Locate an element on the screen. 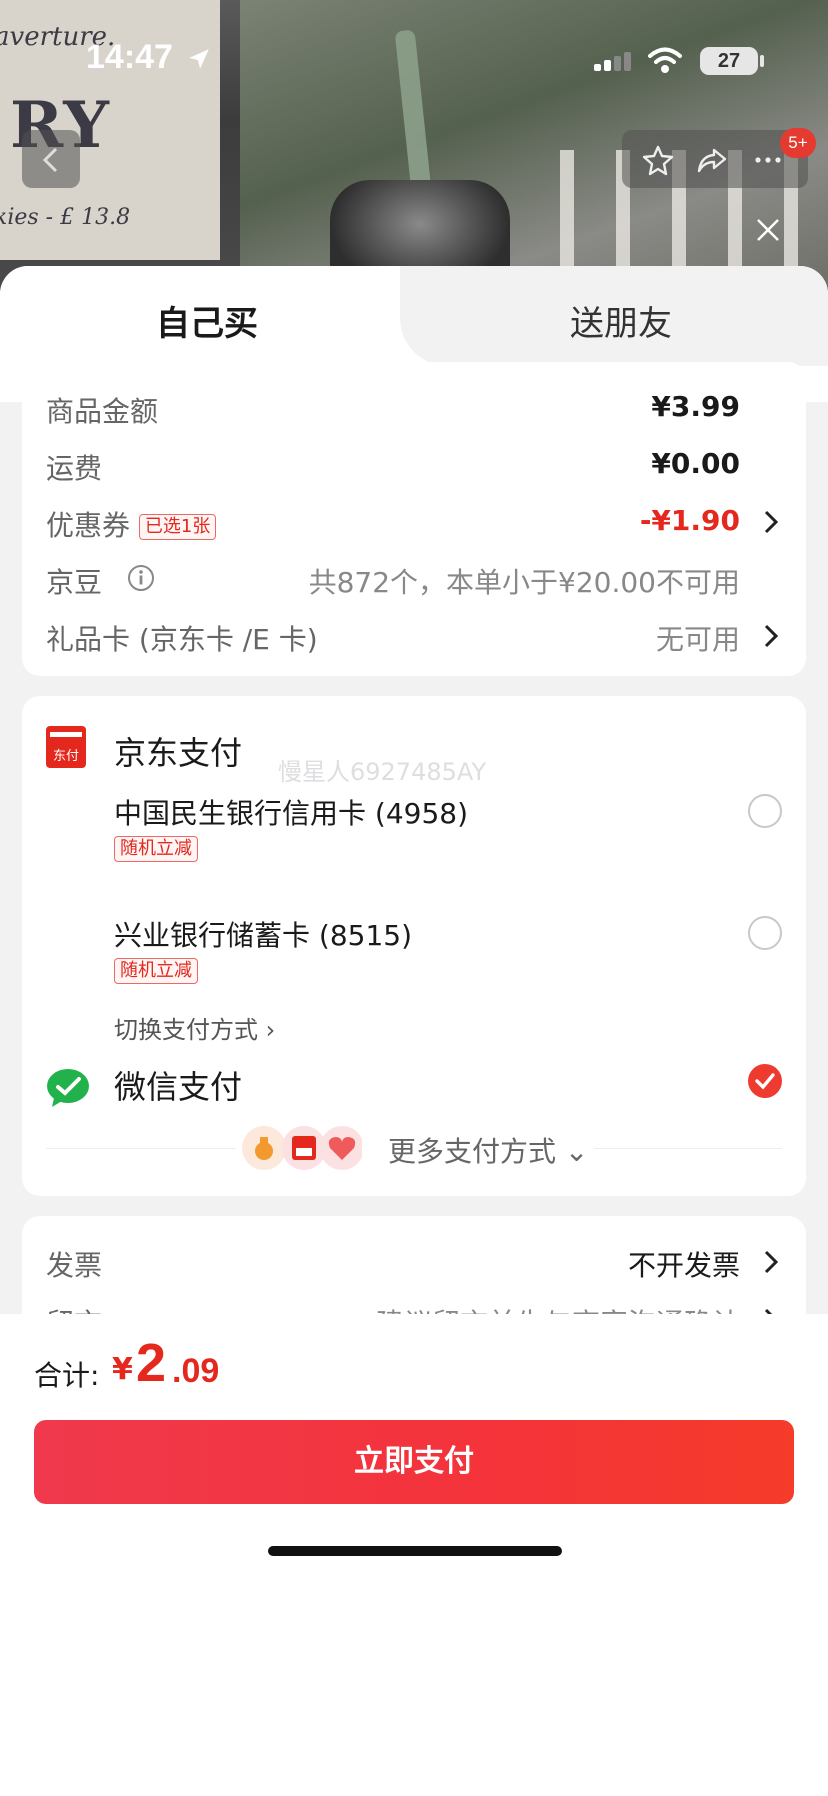  back-button is located at coordinates (51, 159).